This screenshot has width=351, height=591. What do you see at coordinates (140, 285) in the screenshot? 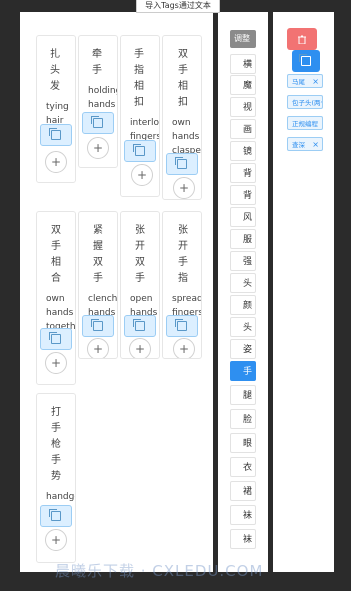
I see `tag-card: 张开双手 open hands +` at bounding box center [140, 285].